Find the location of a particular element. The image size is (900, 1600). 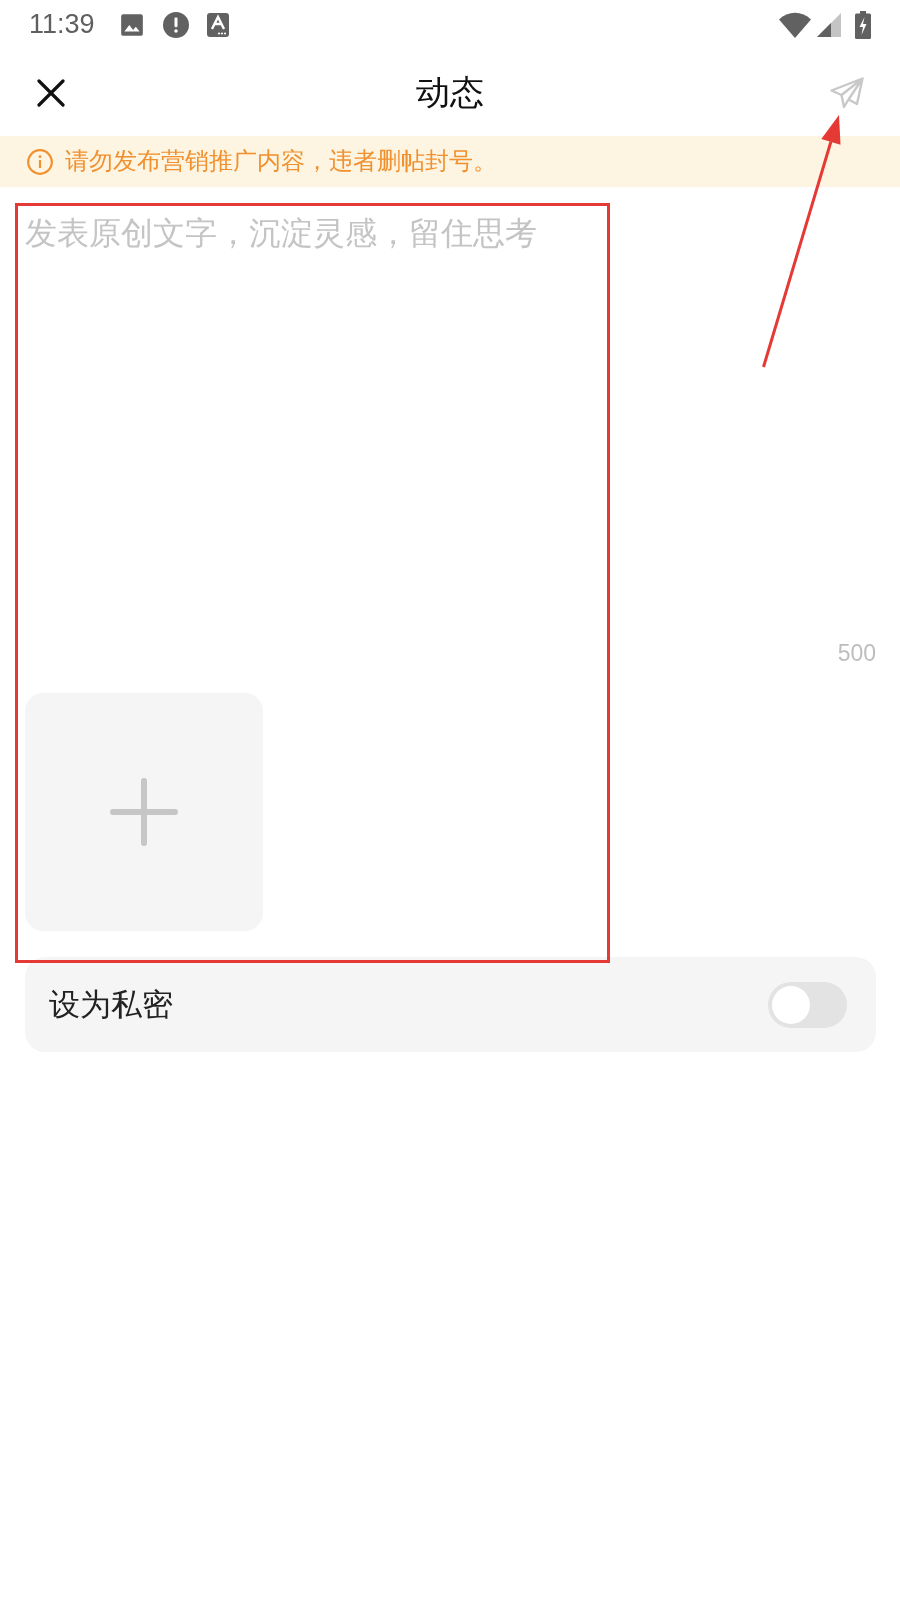

status-time: 11:39 is located at coordinates (62, 24).